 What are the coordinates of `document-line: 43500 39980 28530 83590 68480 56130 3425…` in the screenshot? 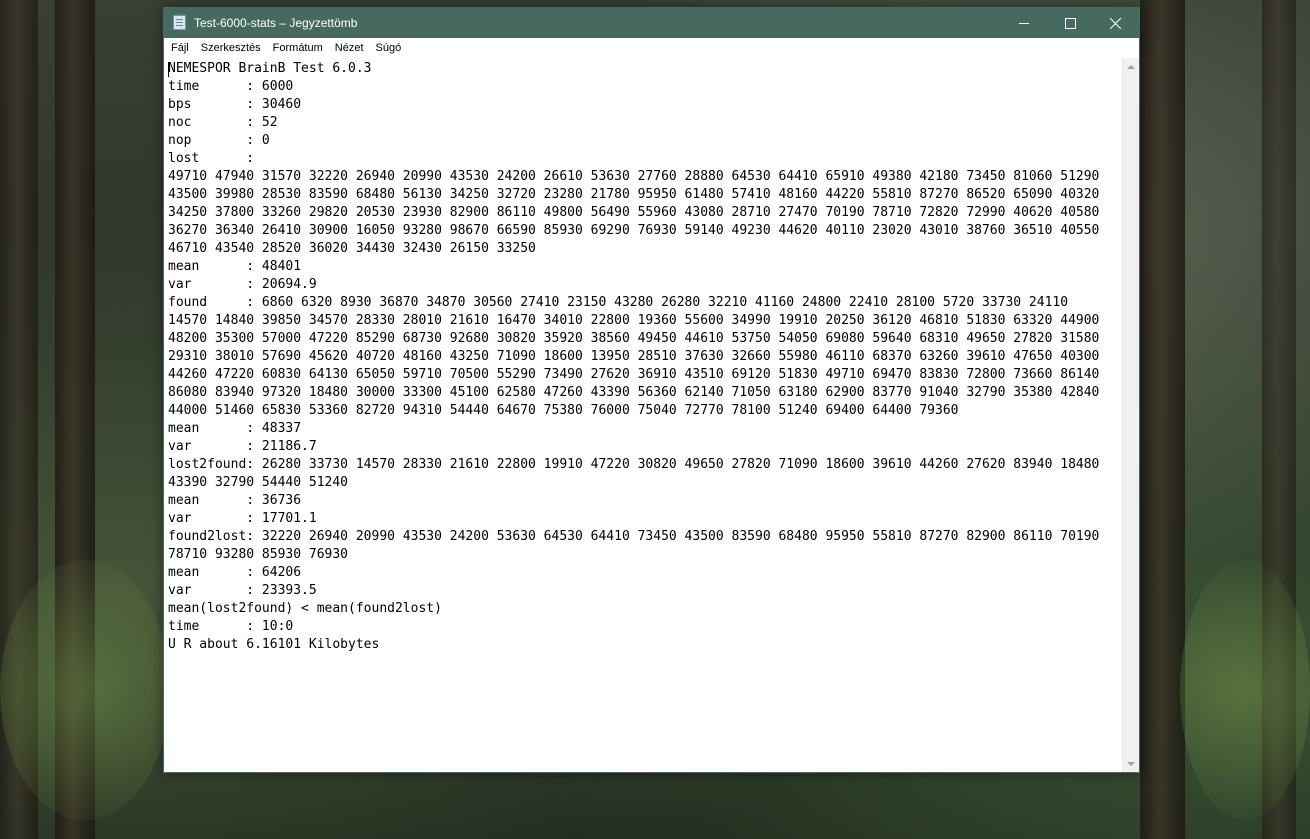 It's located at (634, 194).